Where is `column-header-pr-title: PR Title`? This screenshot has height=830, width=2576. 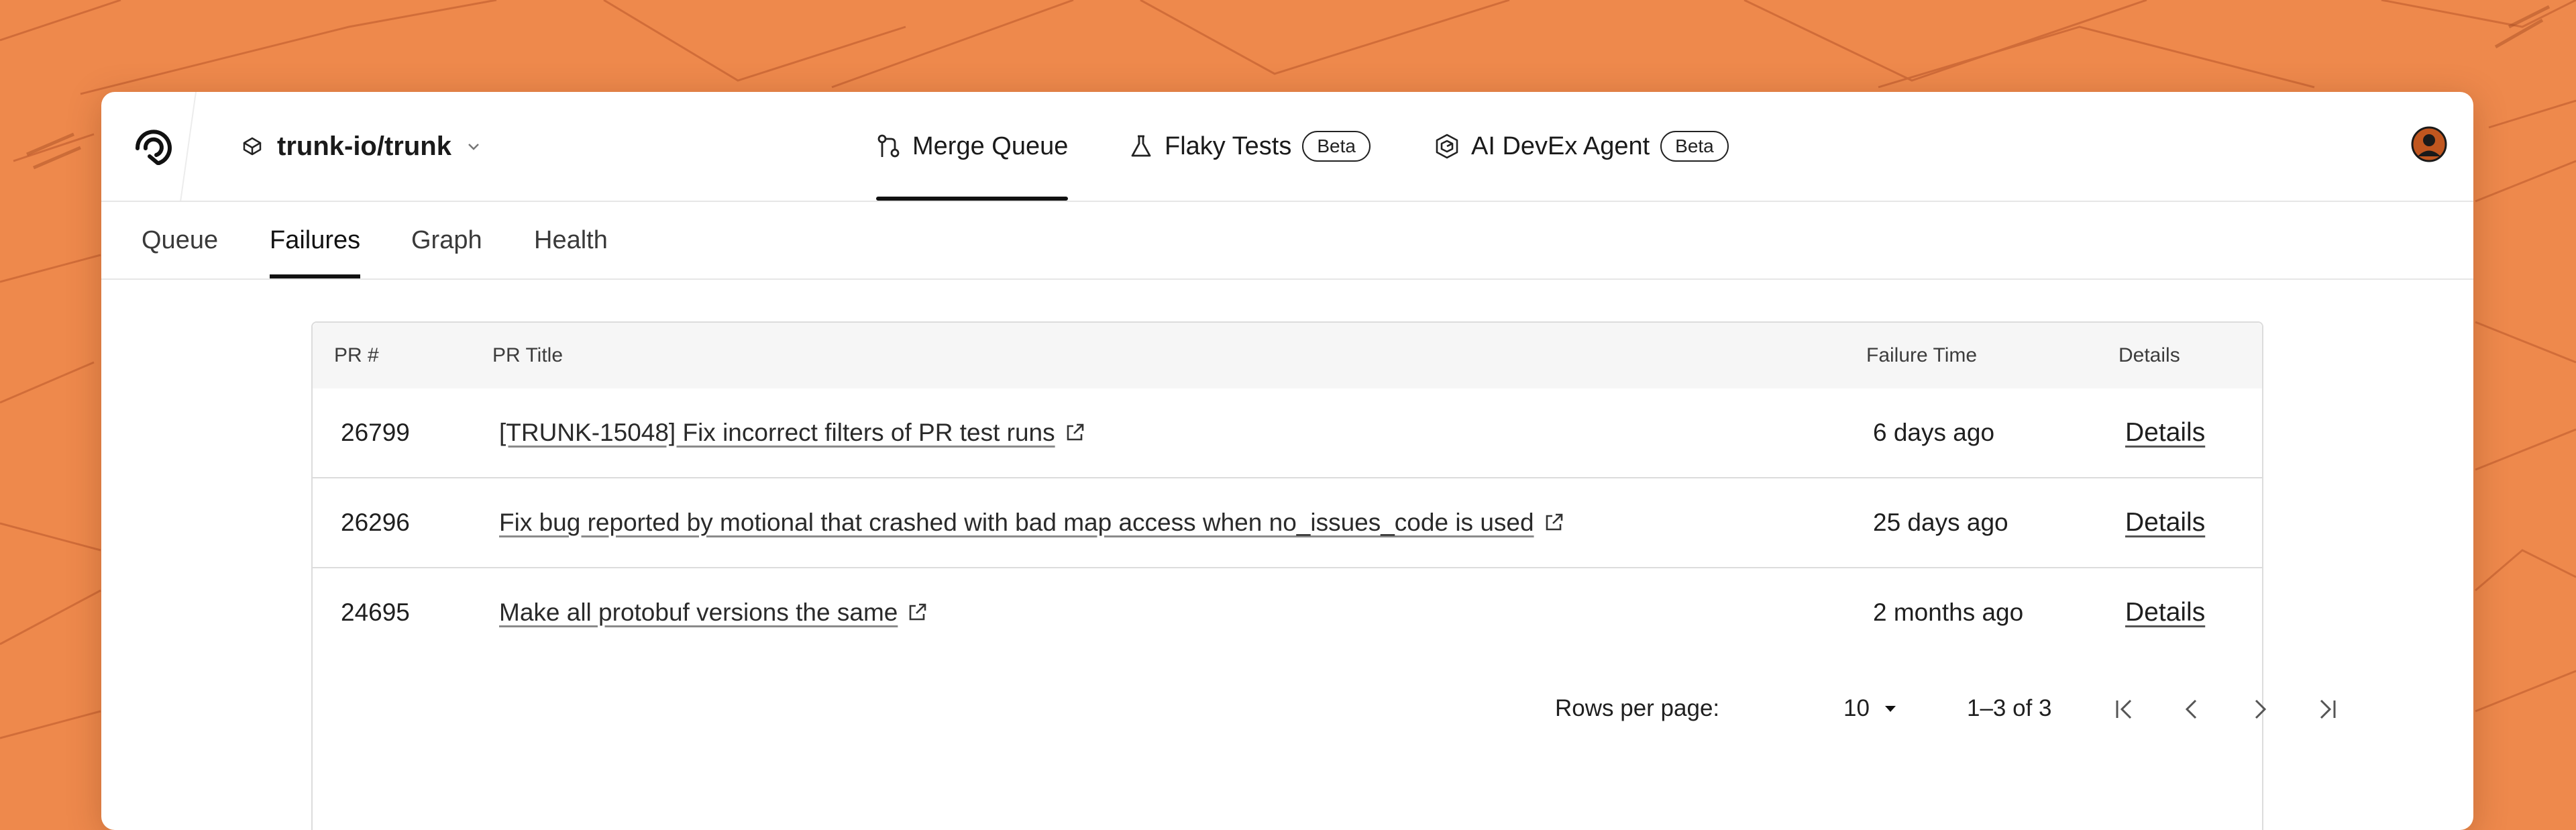 column-header-pr-title: PR Title is located at coordinates (528, 355).